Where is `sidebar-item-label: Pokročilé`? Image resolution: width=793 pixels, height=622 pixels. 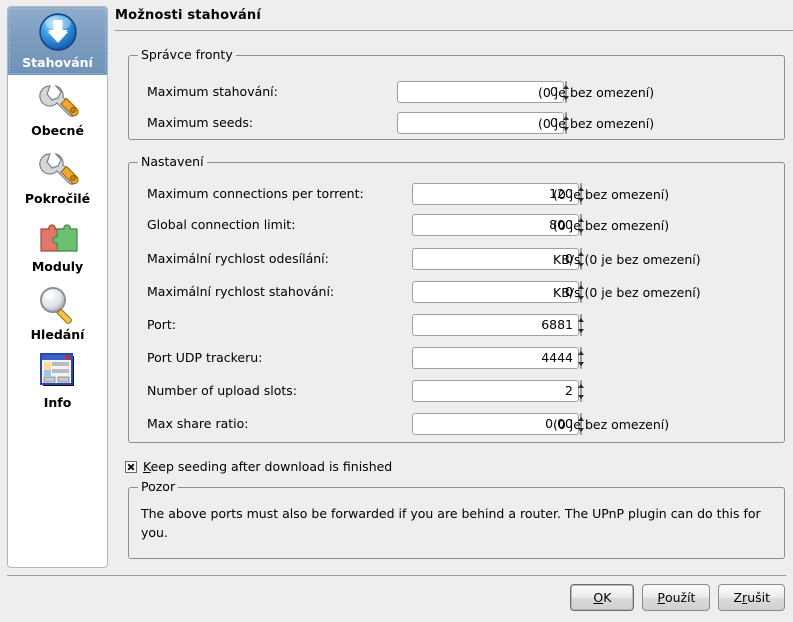 sidebar-item-label: Pokročilé is located at coordinates (57, 198).